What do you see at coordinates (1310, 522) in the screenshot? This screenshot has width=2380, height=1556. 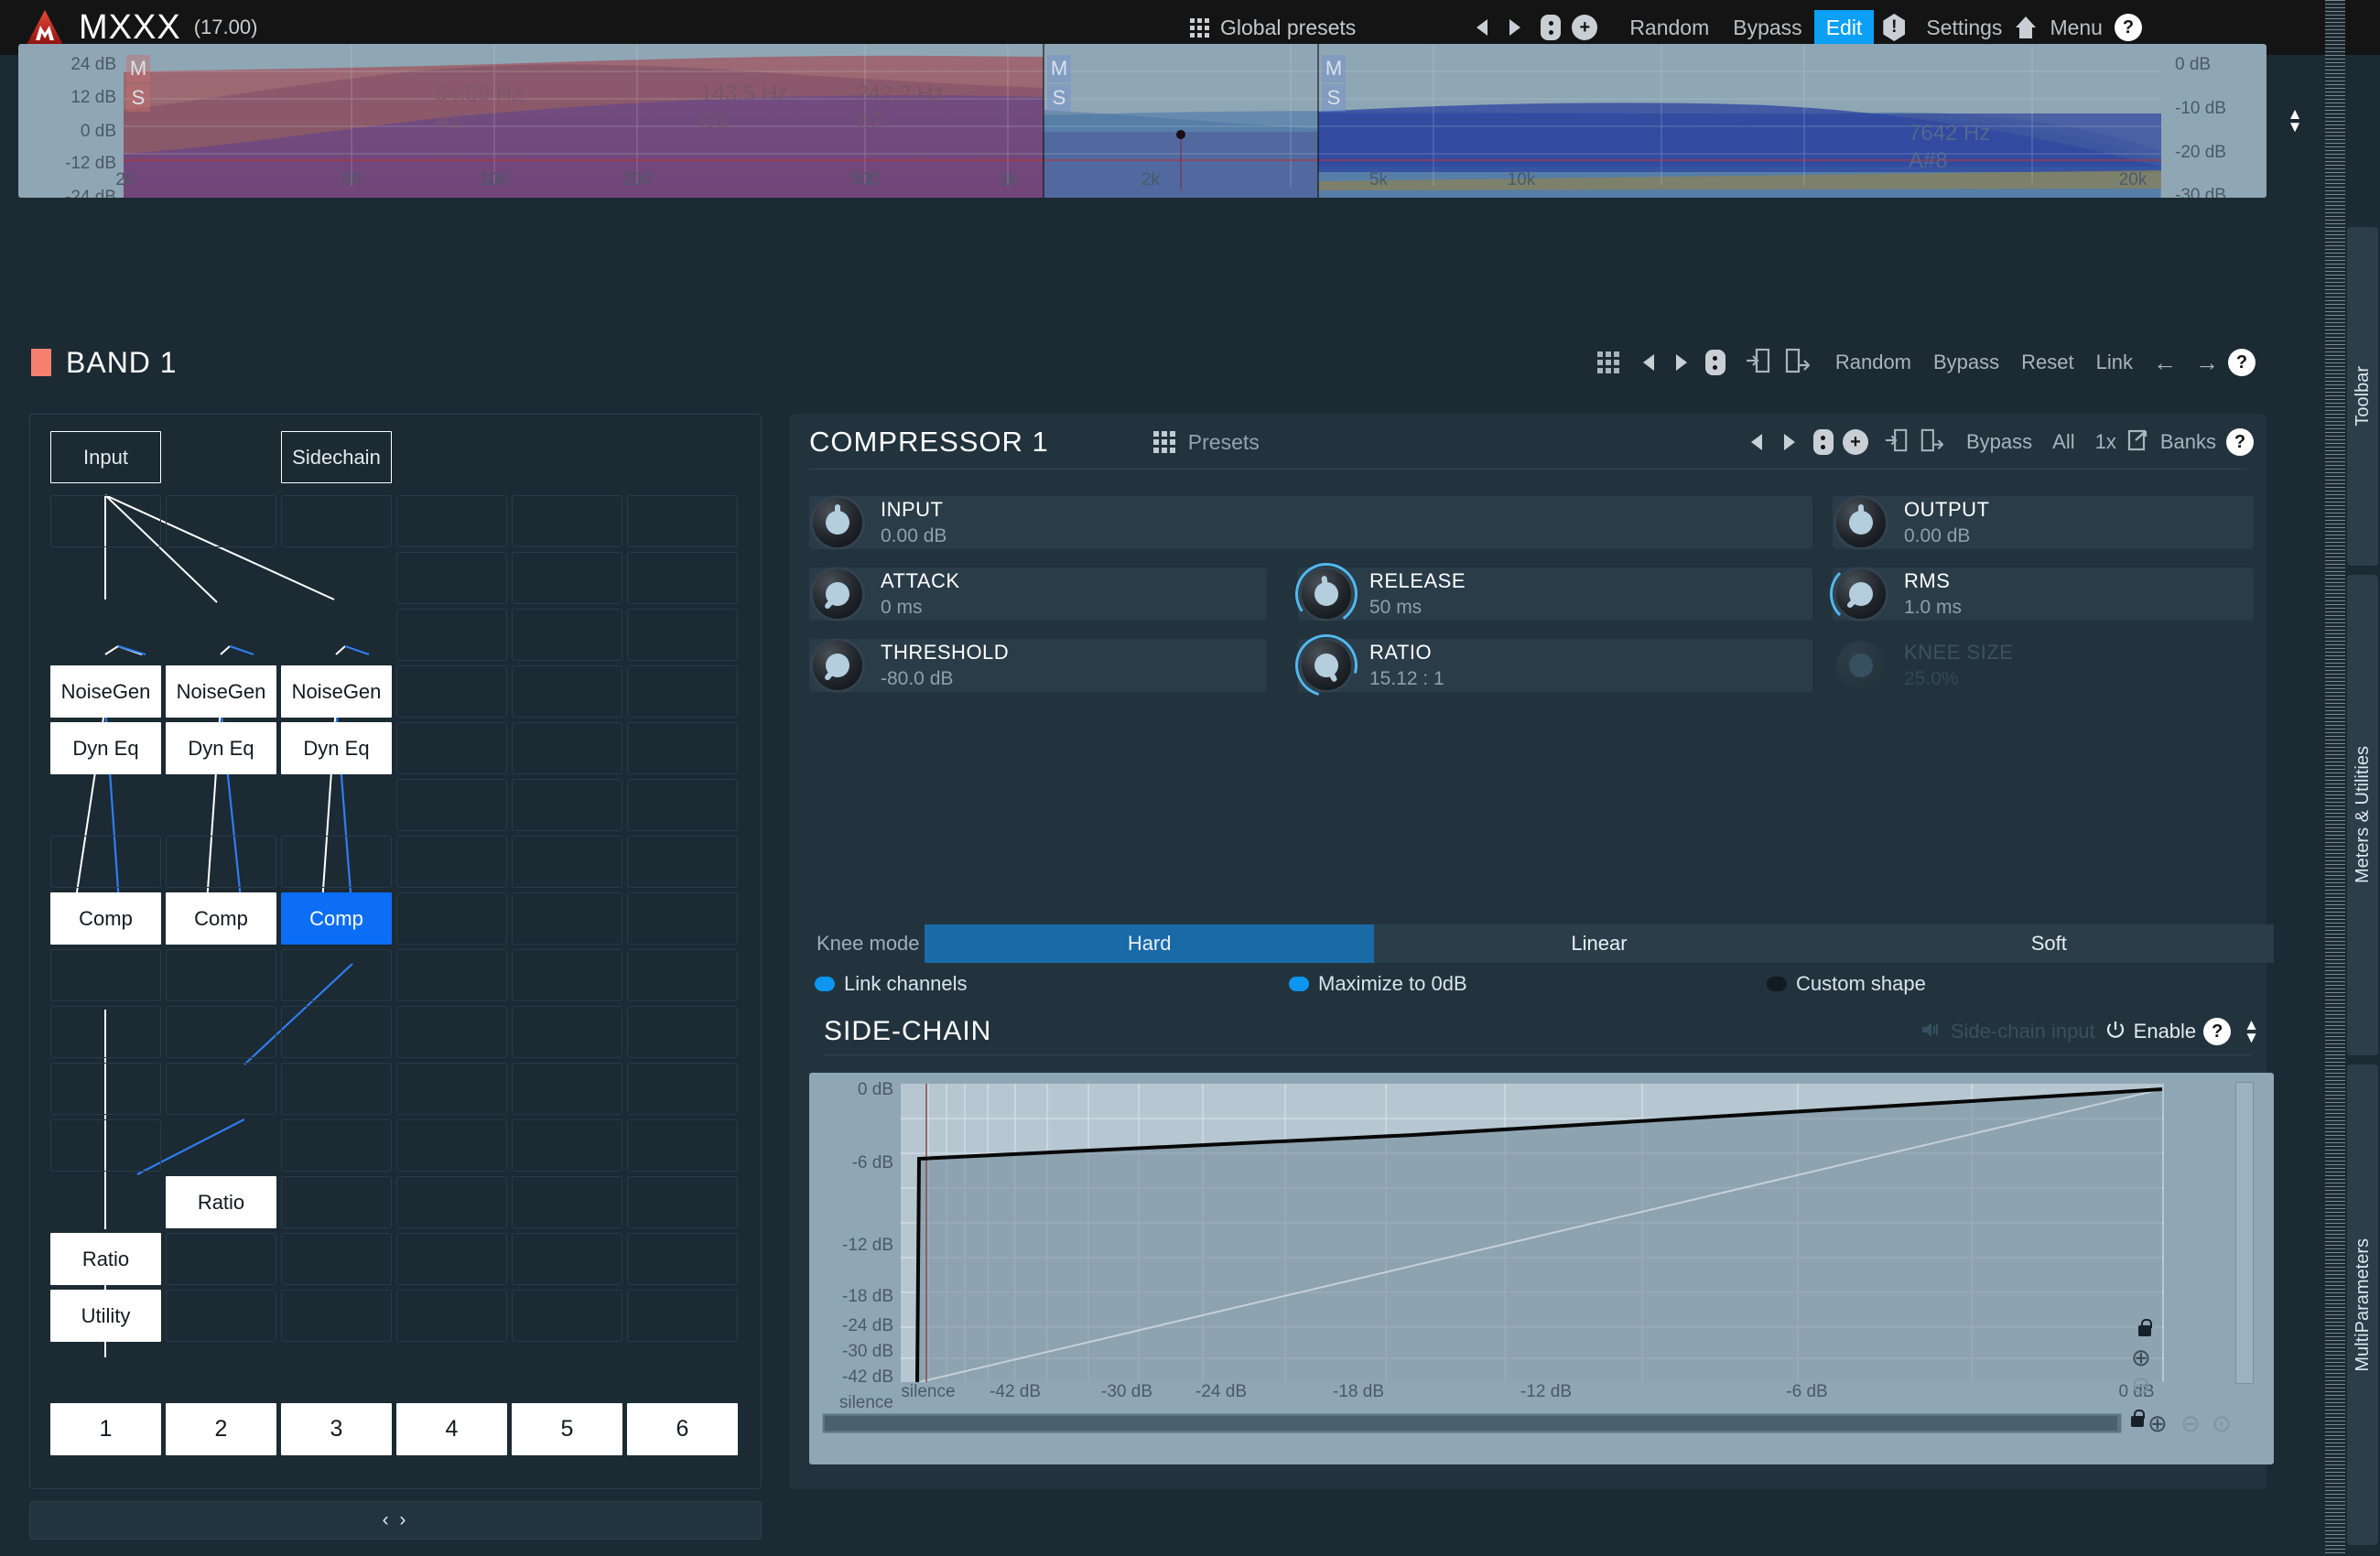 I see `param-input: INPUT 0.00 dB` at bounding box center [1310, 522].